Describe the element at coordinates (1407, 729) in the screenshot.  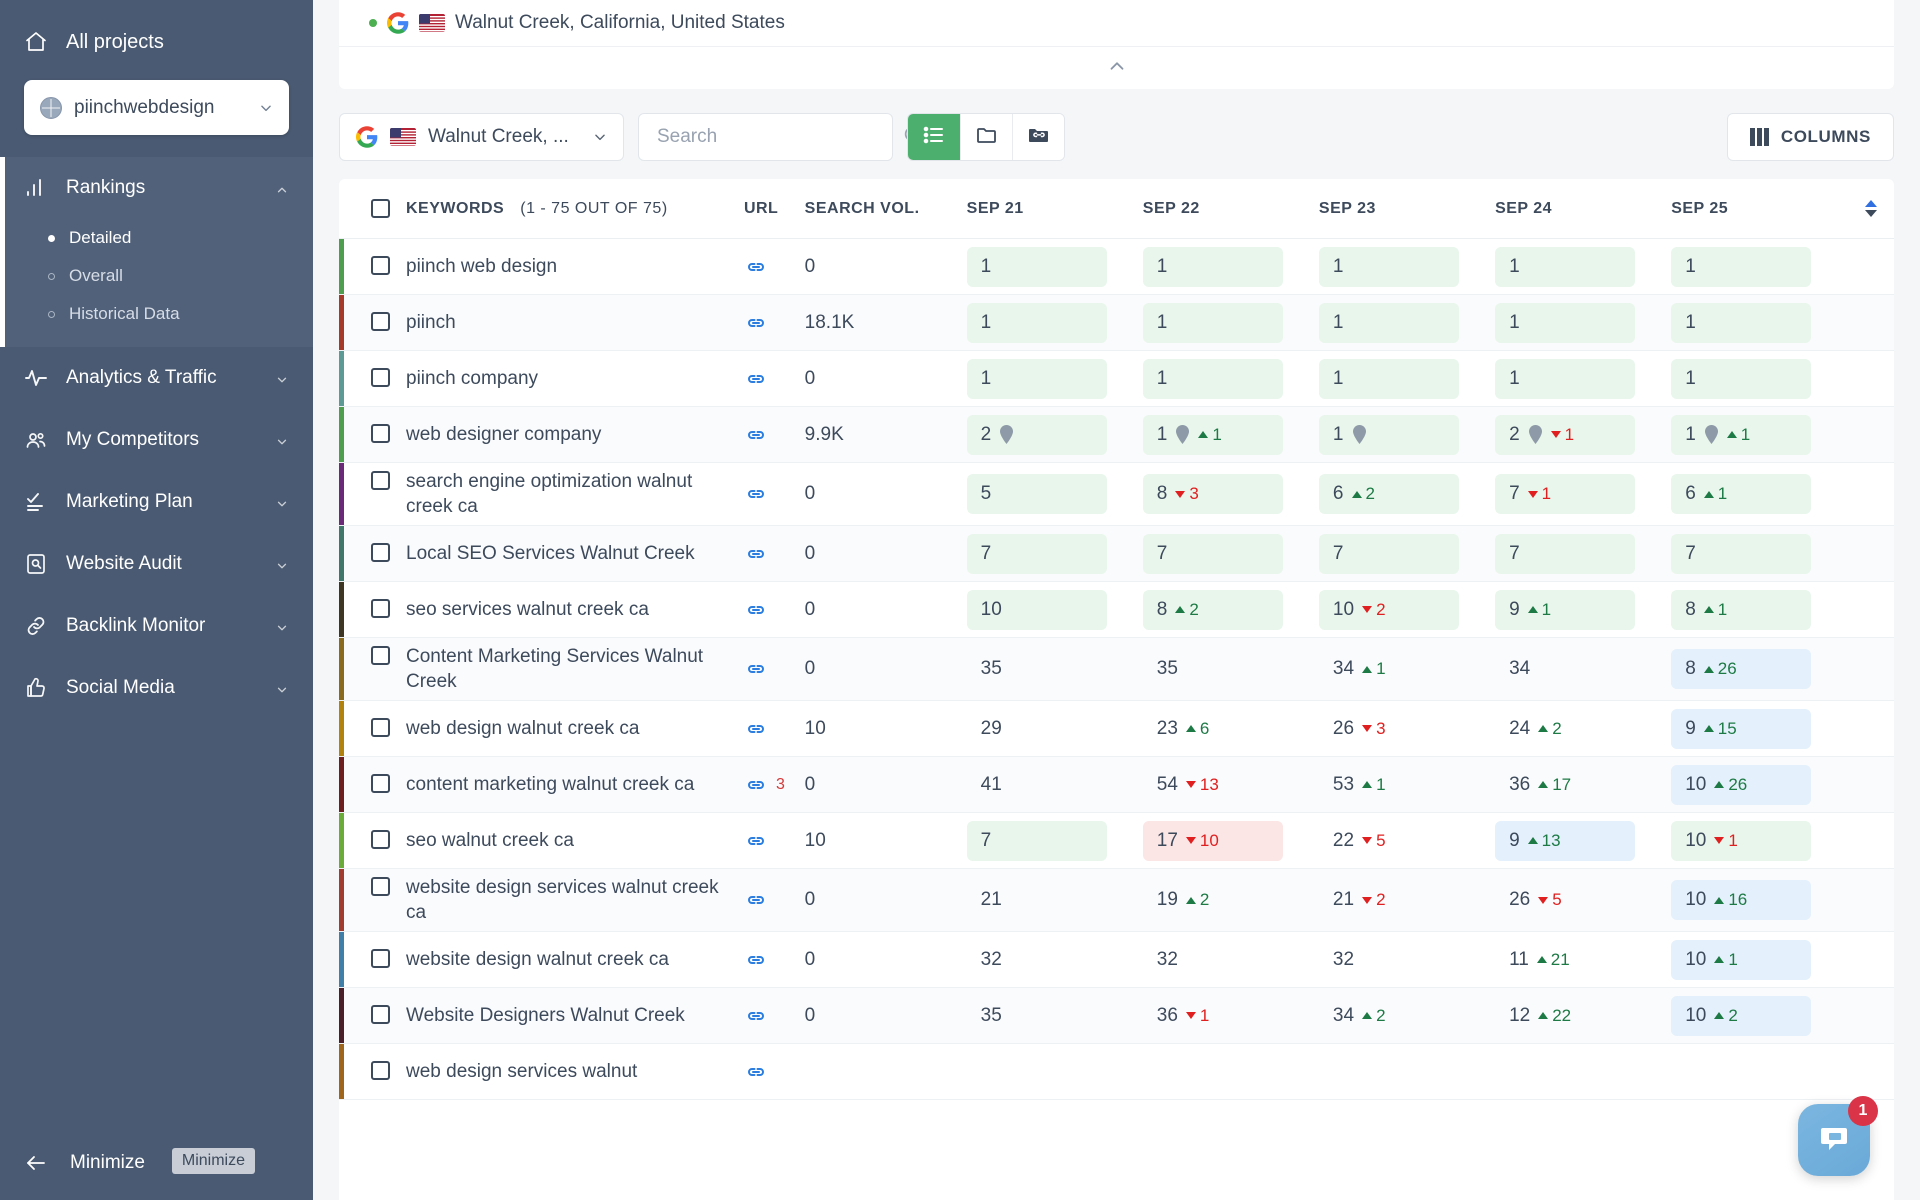
I see `rank-cell: 26 3` at that location.